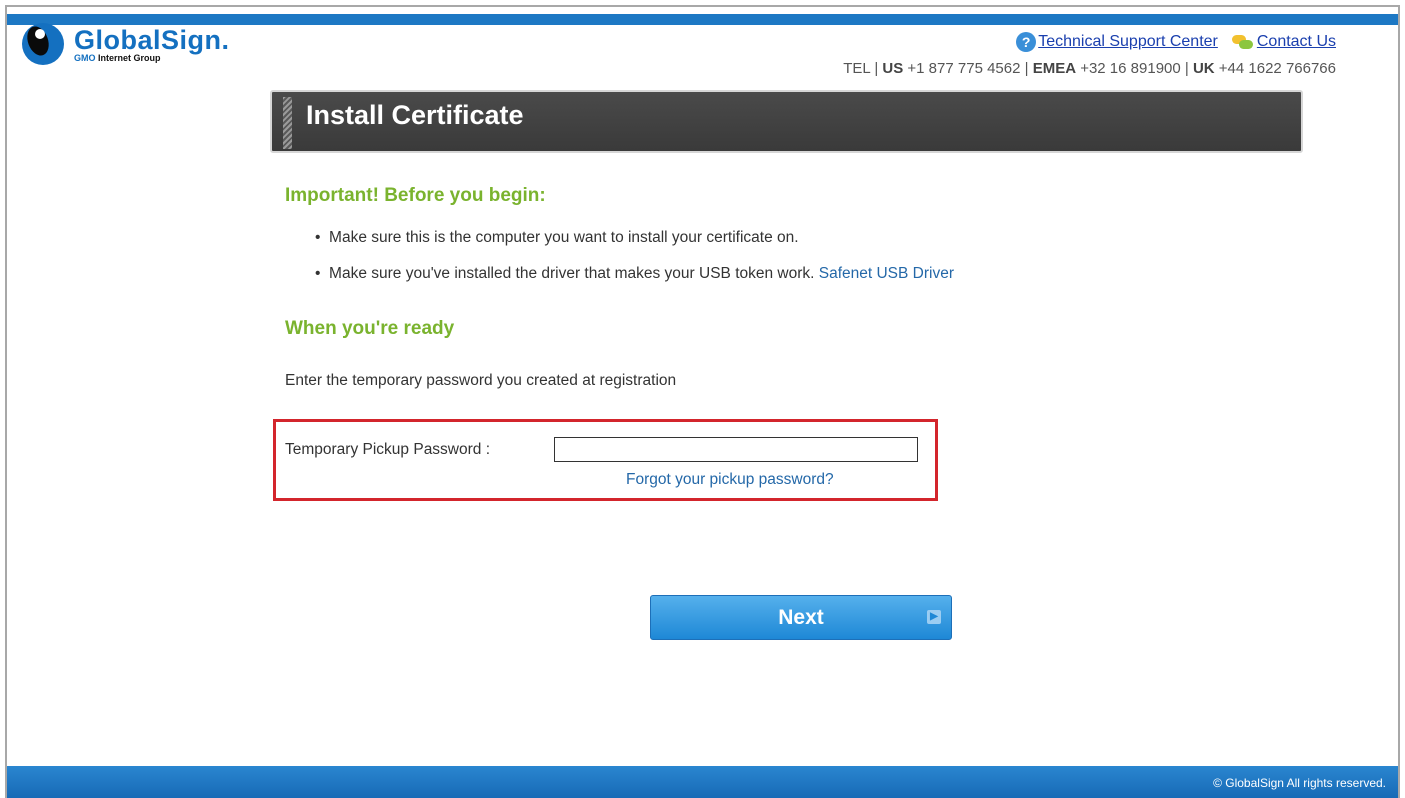 The width and height of the screenshot is (1405, 798). What do you see at coordinates (1203, 68) in the screenshot?
I see `tel-uk-label: UK` at bounding box center [1203, 68].